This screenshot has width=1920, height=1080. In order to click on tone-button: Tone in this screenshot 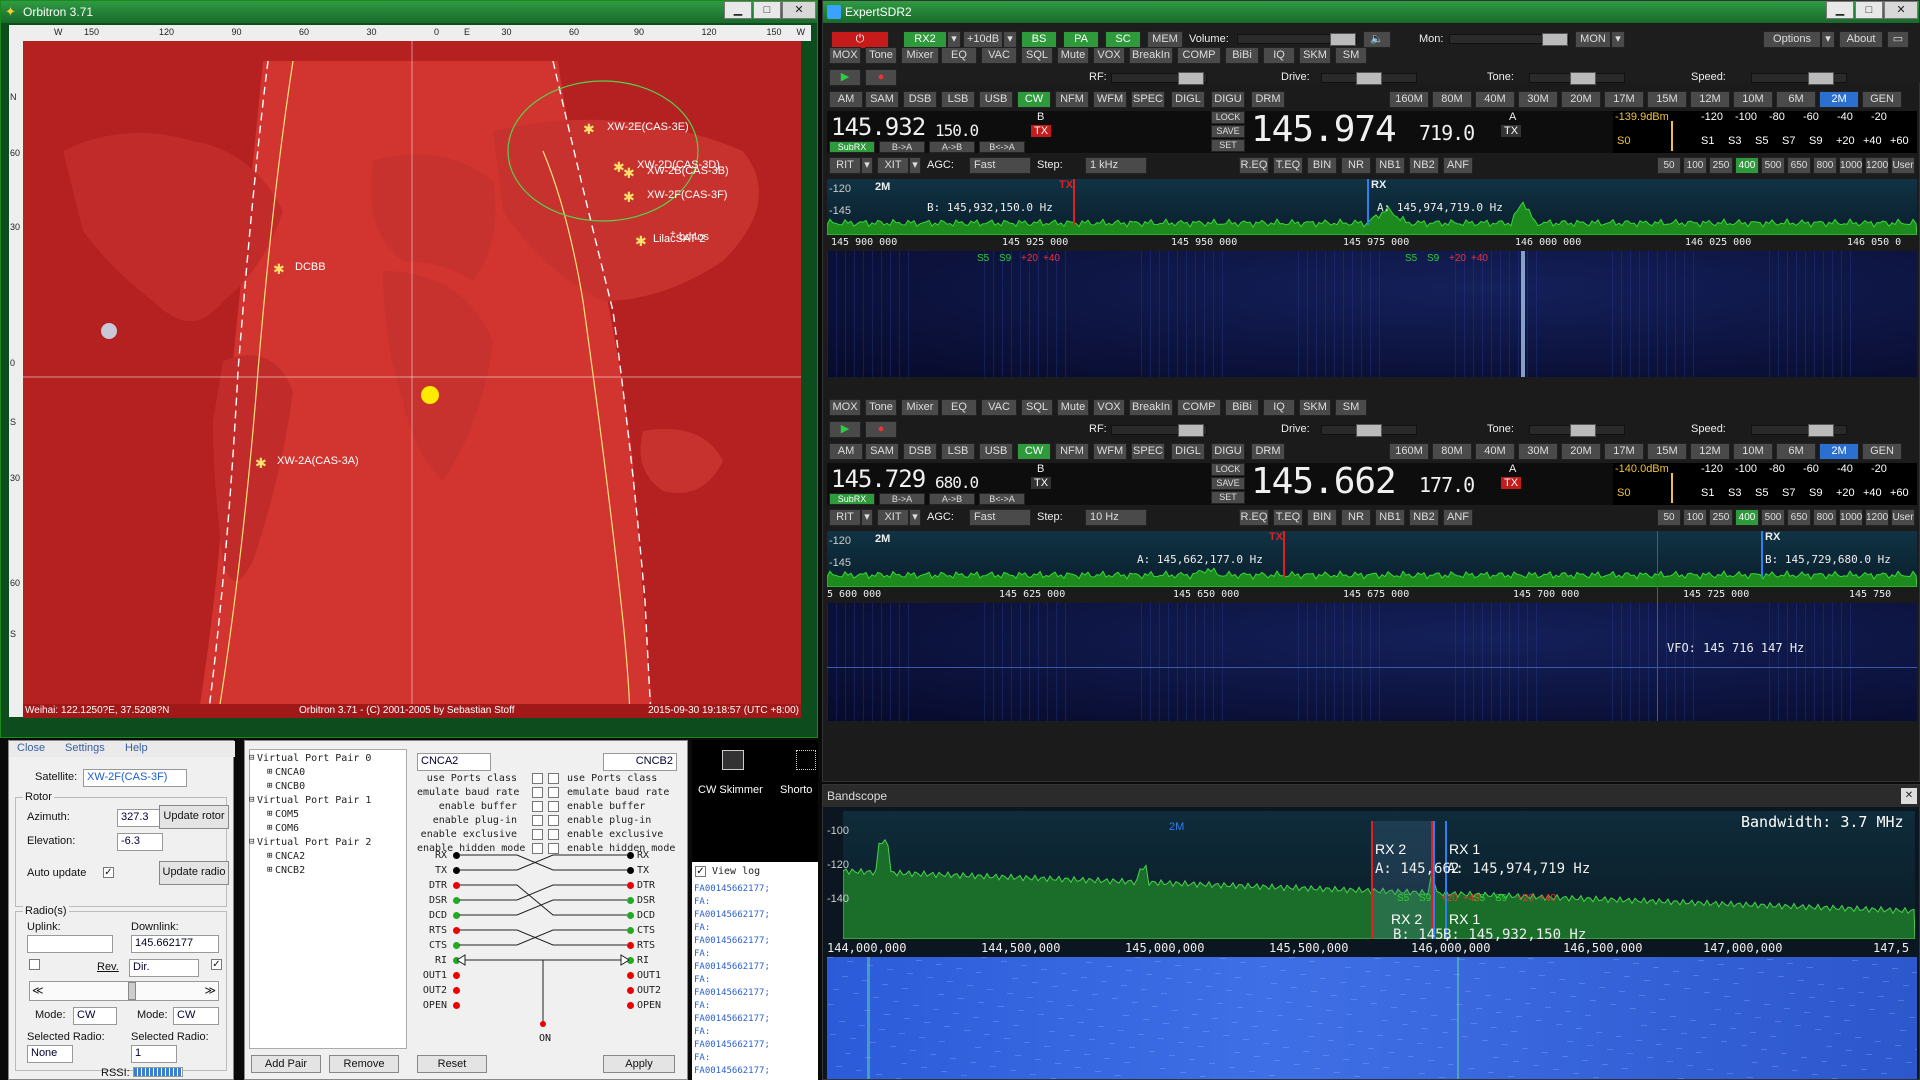, I will do `click(881, 407)`.